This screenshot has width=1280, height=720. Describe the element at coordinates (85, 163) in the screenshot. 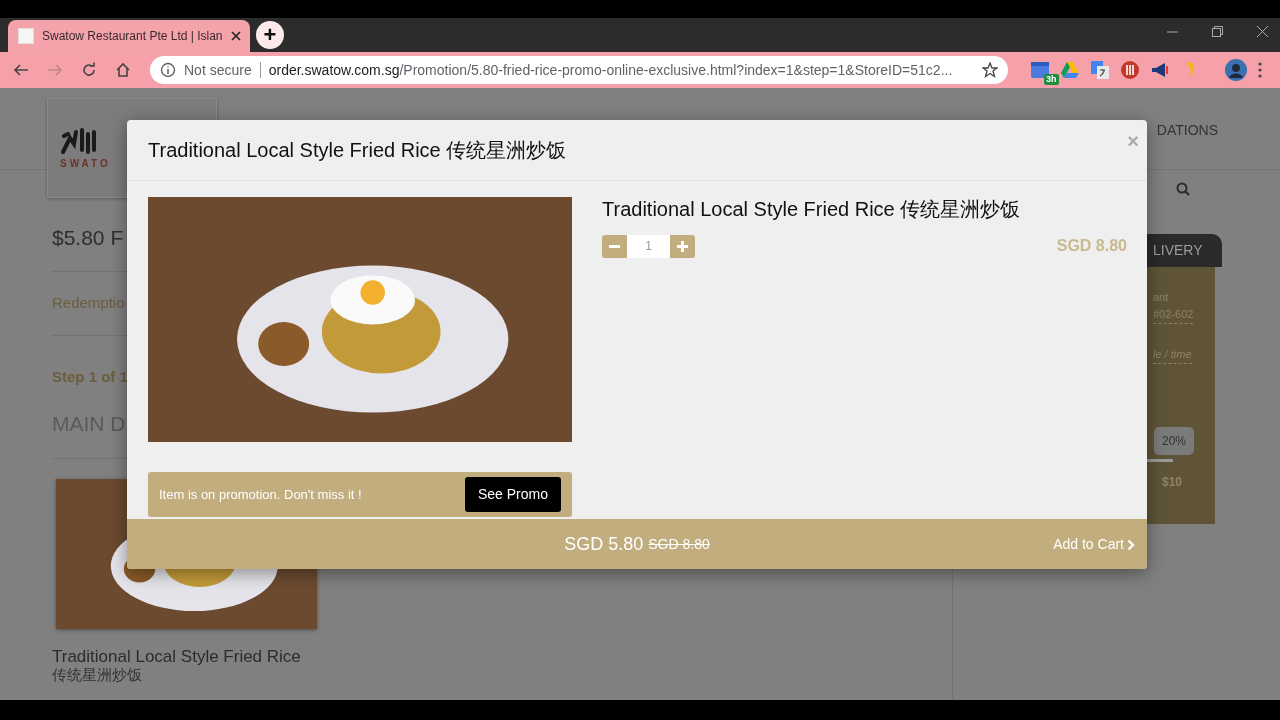

I see `logo-text: SWATO` at that location.